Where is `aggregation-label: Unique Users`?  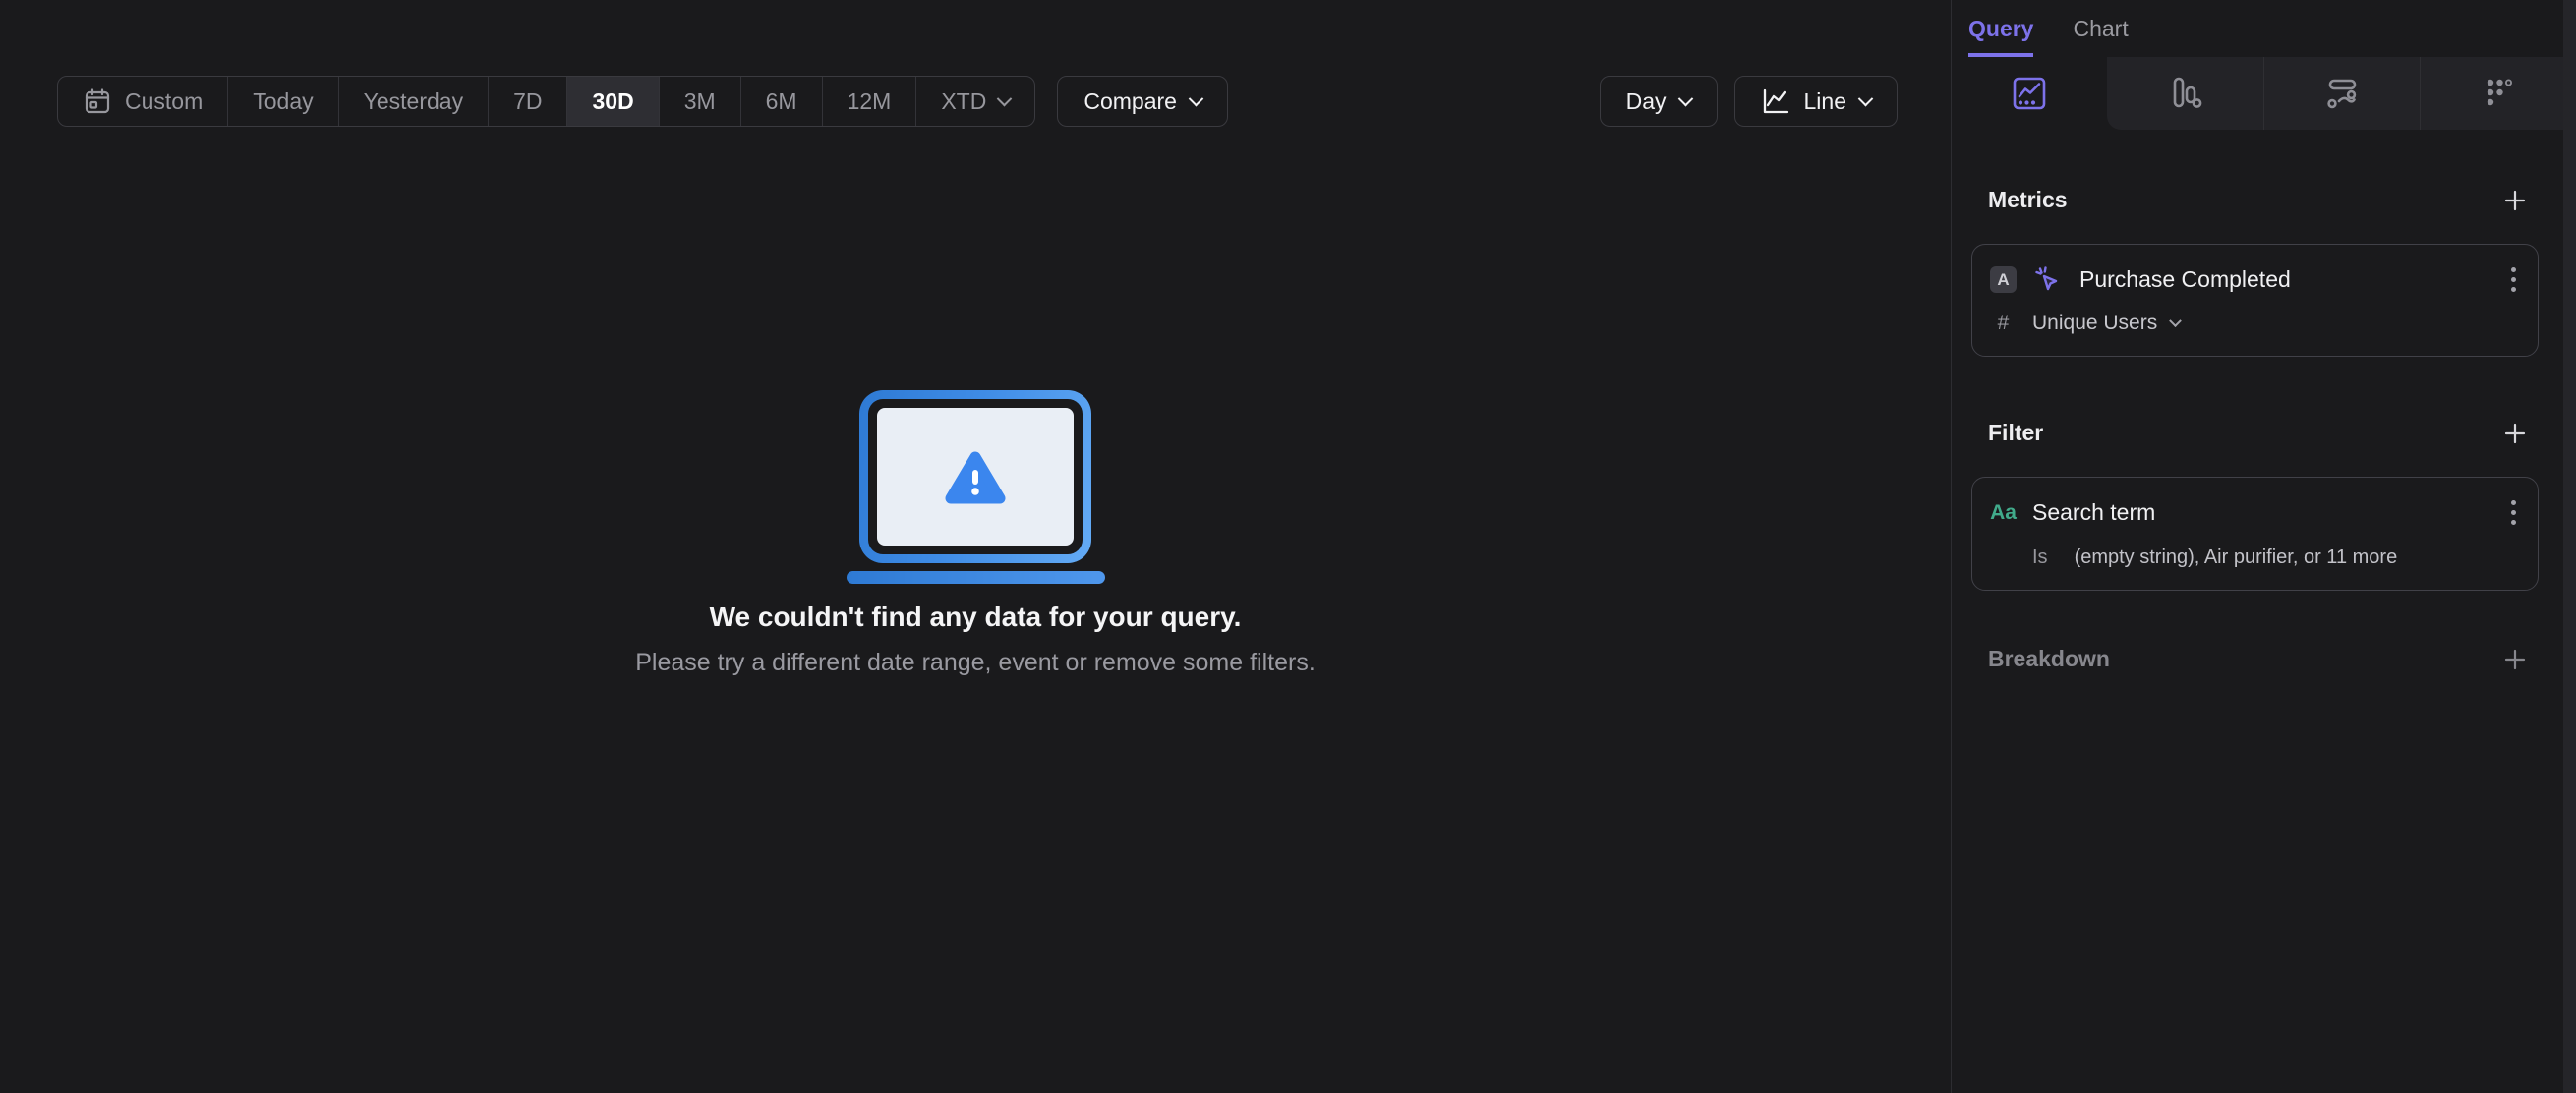 aggregation-label: Unique Users is located at coordinates (2095, 323).